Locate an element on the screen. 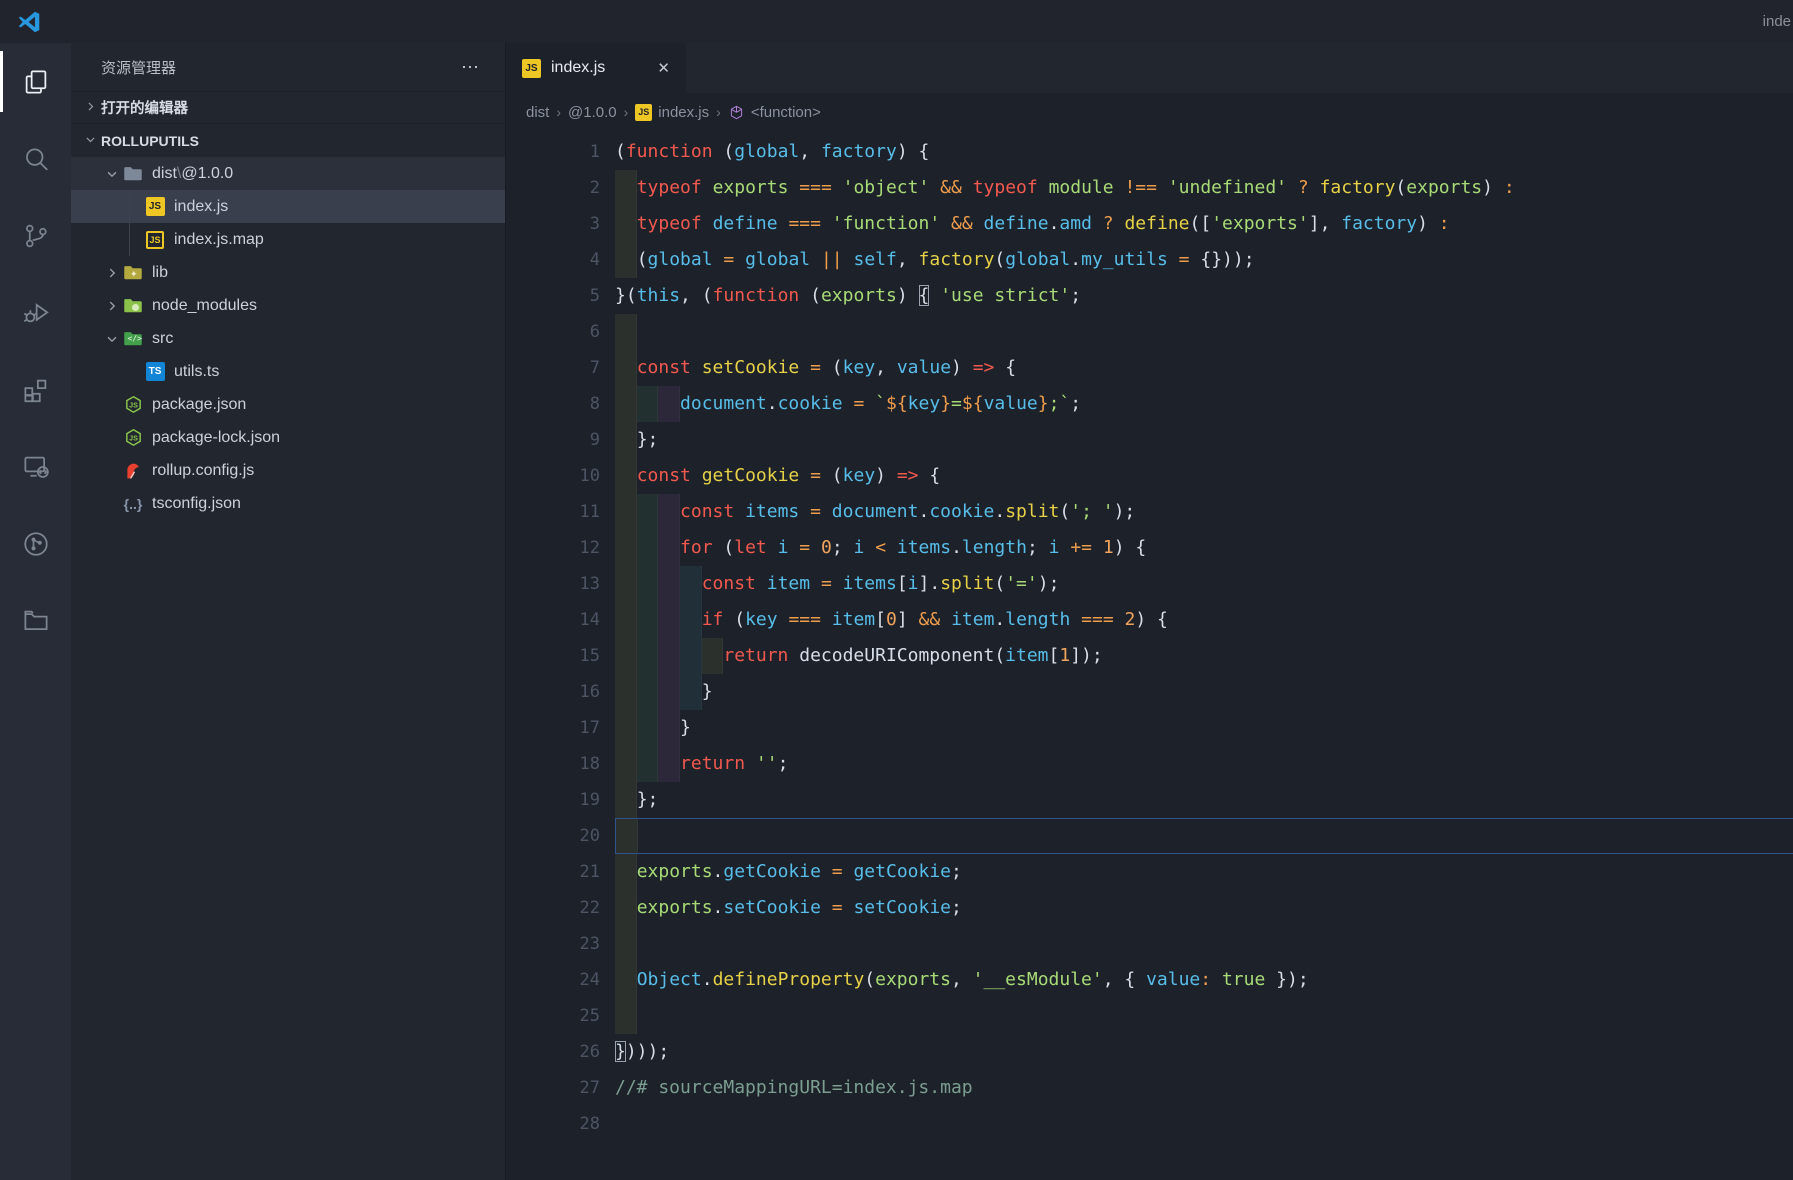 This screenshot has height=1180, width=1793. breadcrumb-file: JS index.js is located at coordinates (672, 112).